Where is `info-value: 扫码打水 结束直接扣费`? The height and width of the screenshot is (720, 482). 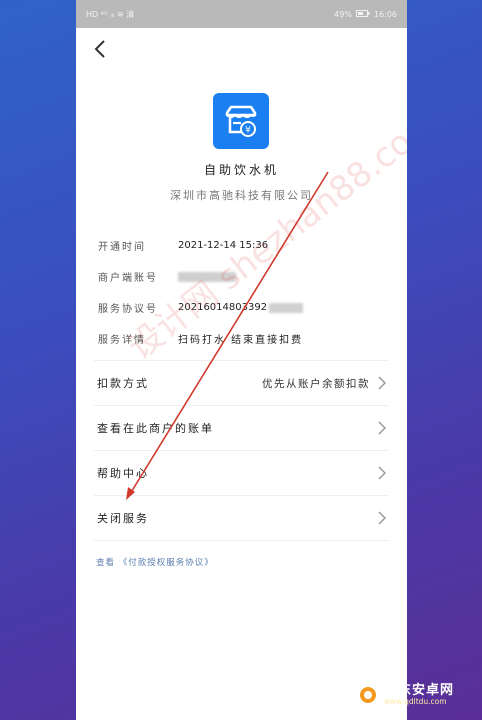
info-value: 扫码打水 结束直接扣费 is located at coordinates (241, 340).